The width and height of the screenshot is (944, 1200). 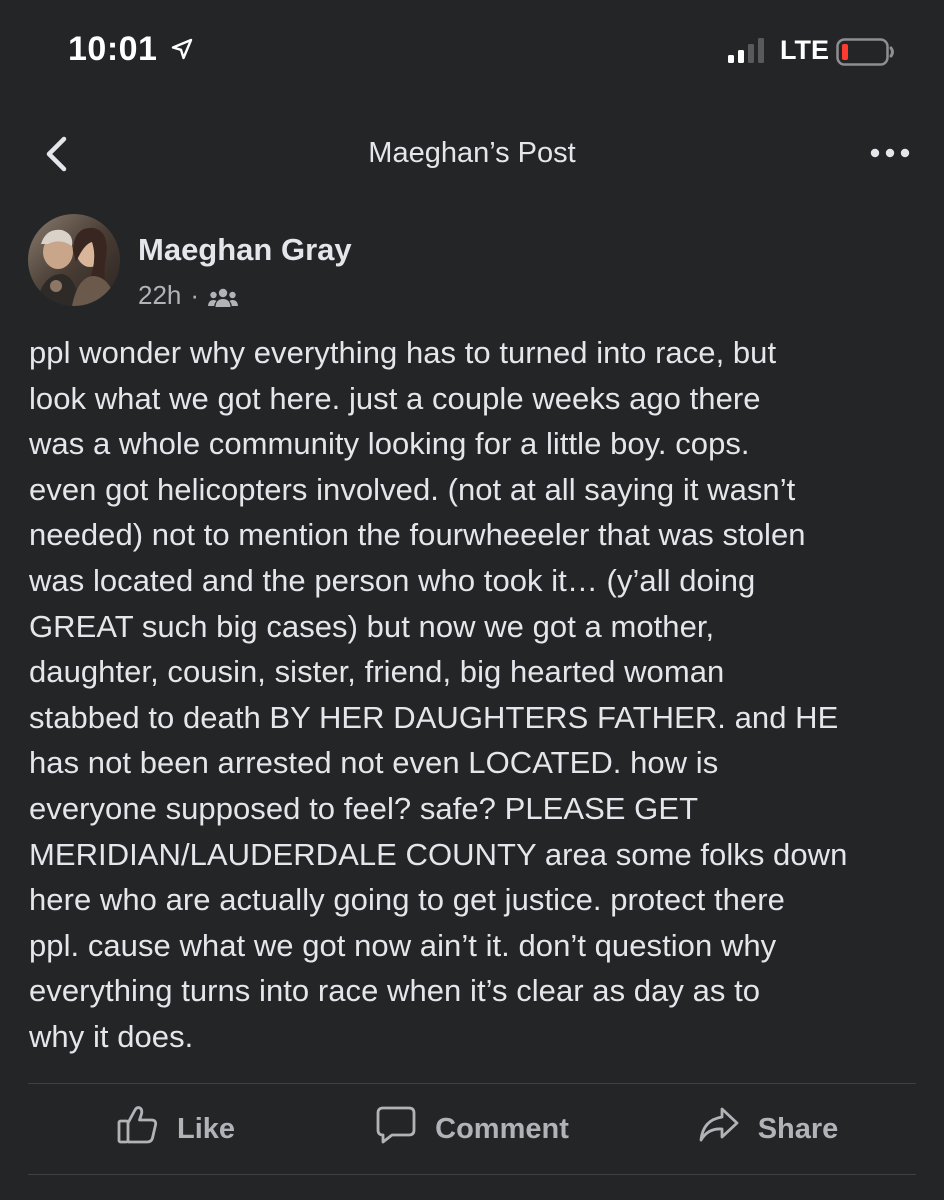 I want to click on location-arrow-icon, so click(x=182, y=49).